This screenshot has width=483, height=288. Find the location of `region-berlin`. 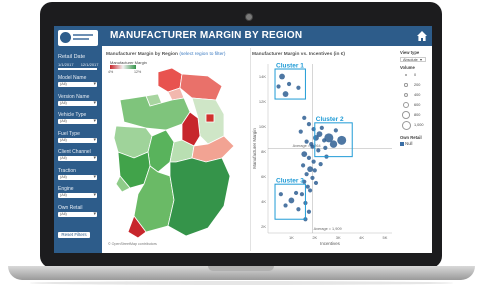

region-berlin is located at coordinates (210, 118).